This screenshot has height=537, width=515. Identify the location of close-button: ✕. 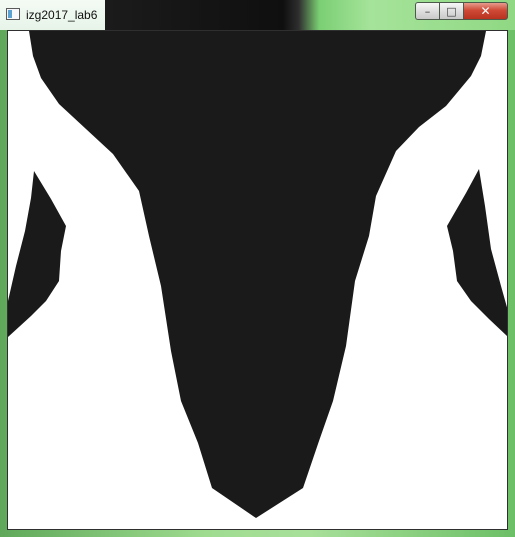
(485, 11).